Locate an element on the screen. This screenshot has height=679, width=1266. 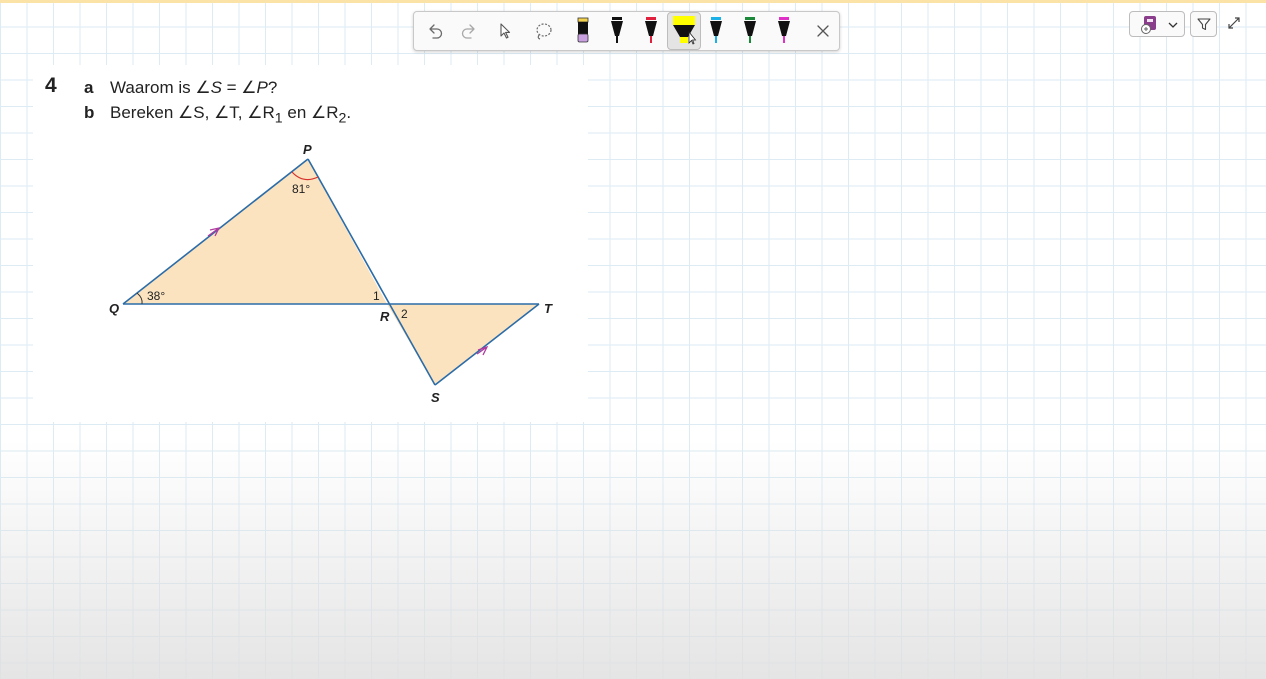
angle-r1-label: 1 is located at coordinates (376, 296).